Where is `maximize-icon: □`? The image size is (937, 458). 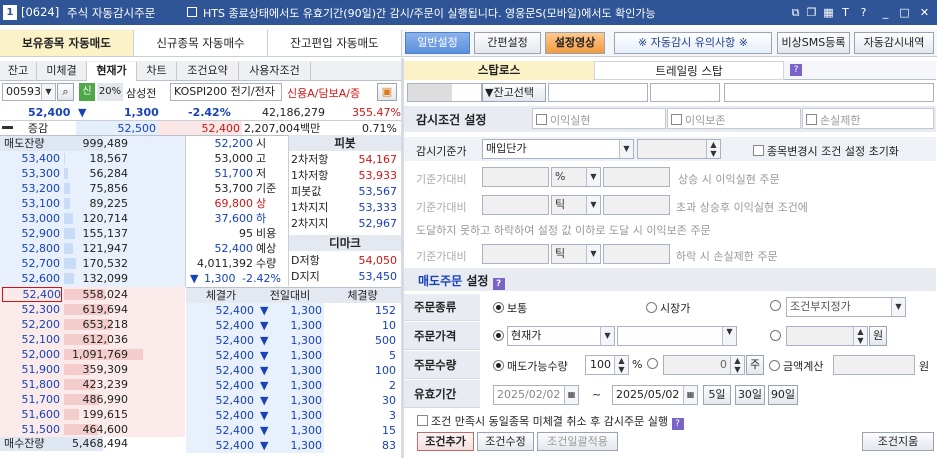 maximize-icon: □ is located at coordinates (904, 12).